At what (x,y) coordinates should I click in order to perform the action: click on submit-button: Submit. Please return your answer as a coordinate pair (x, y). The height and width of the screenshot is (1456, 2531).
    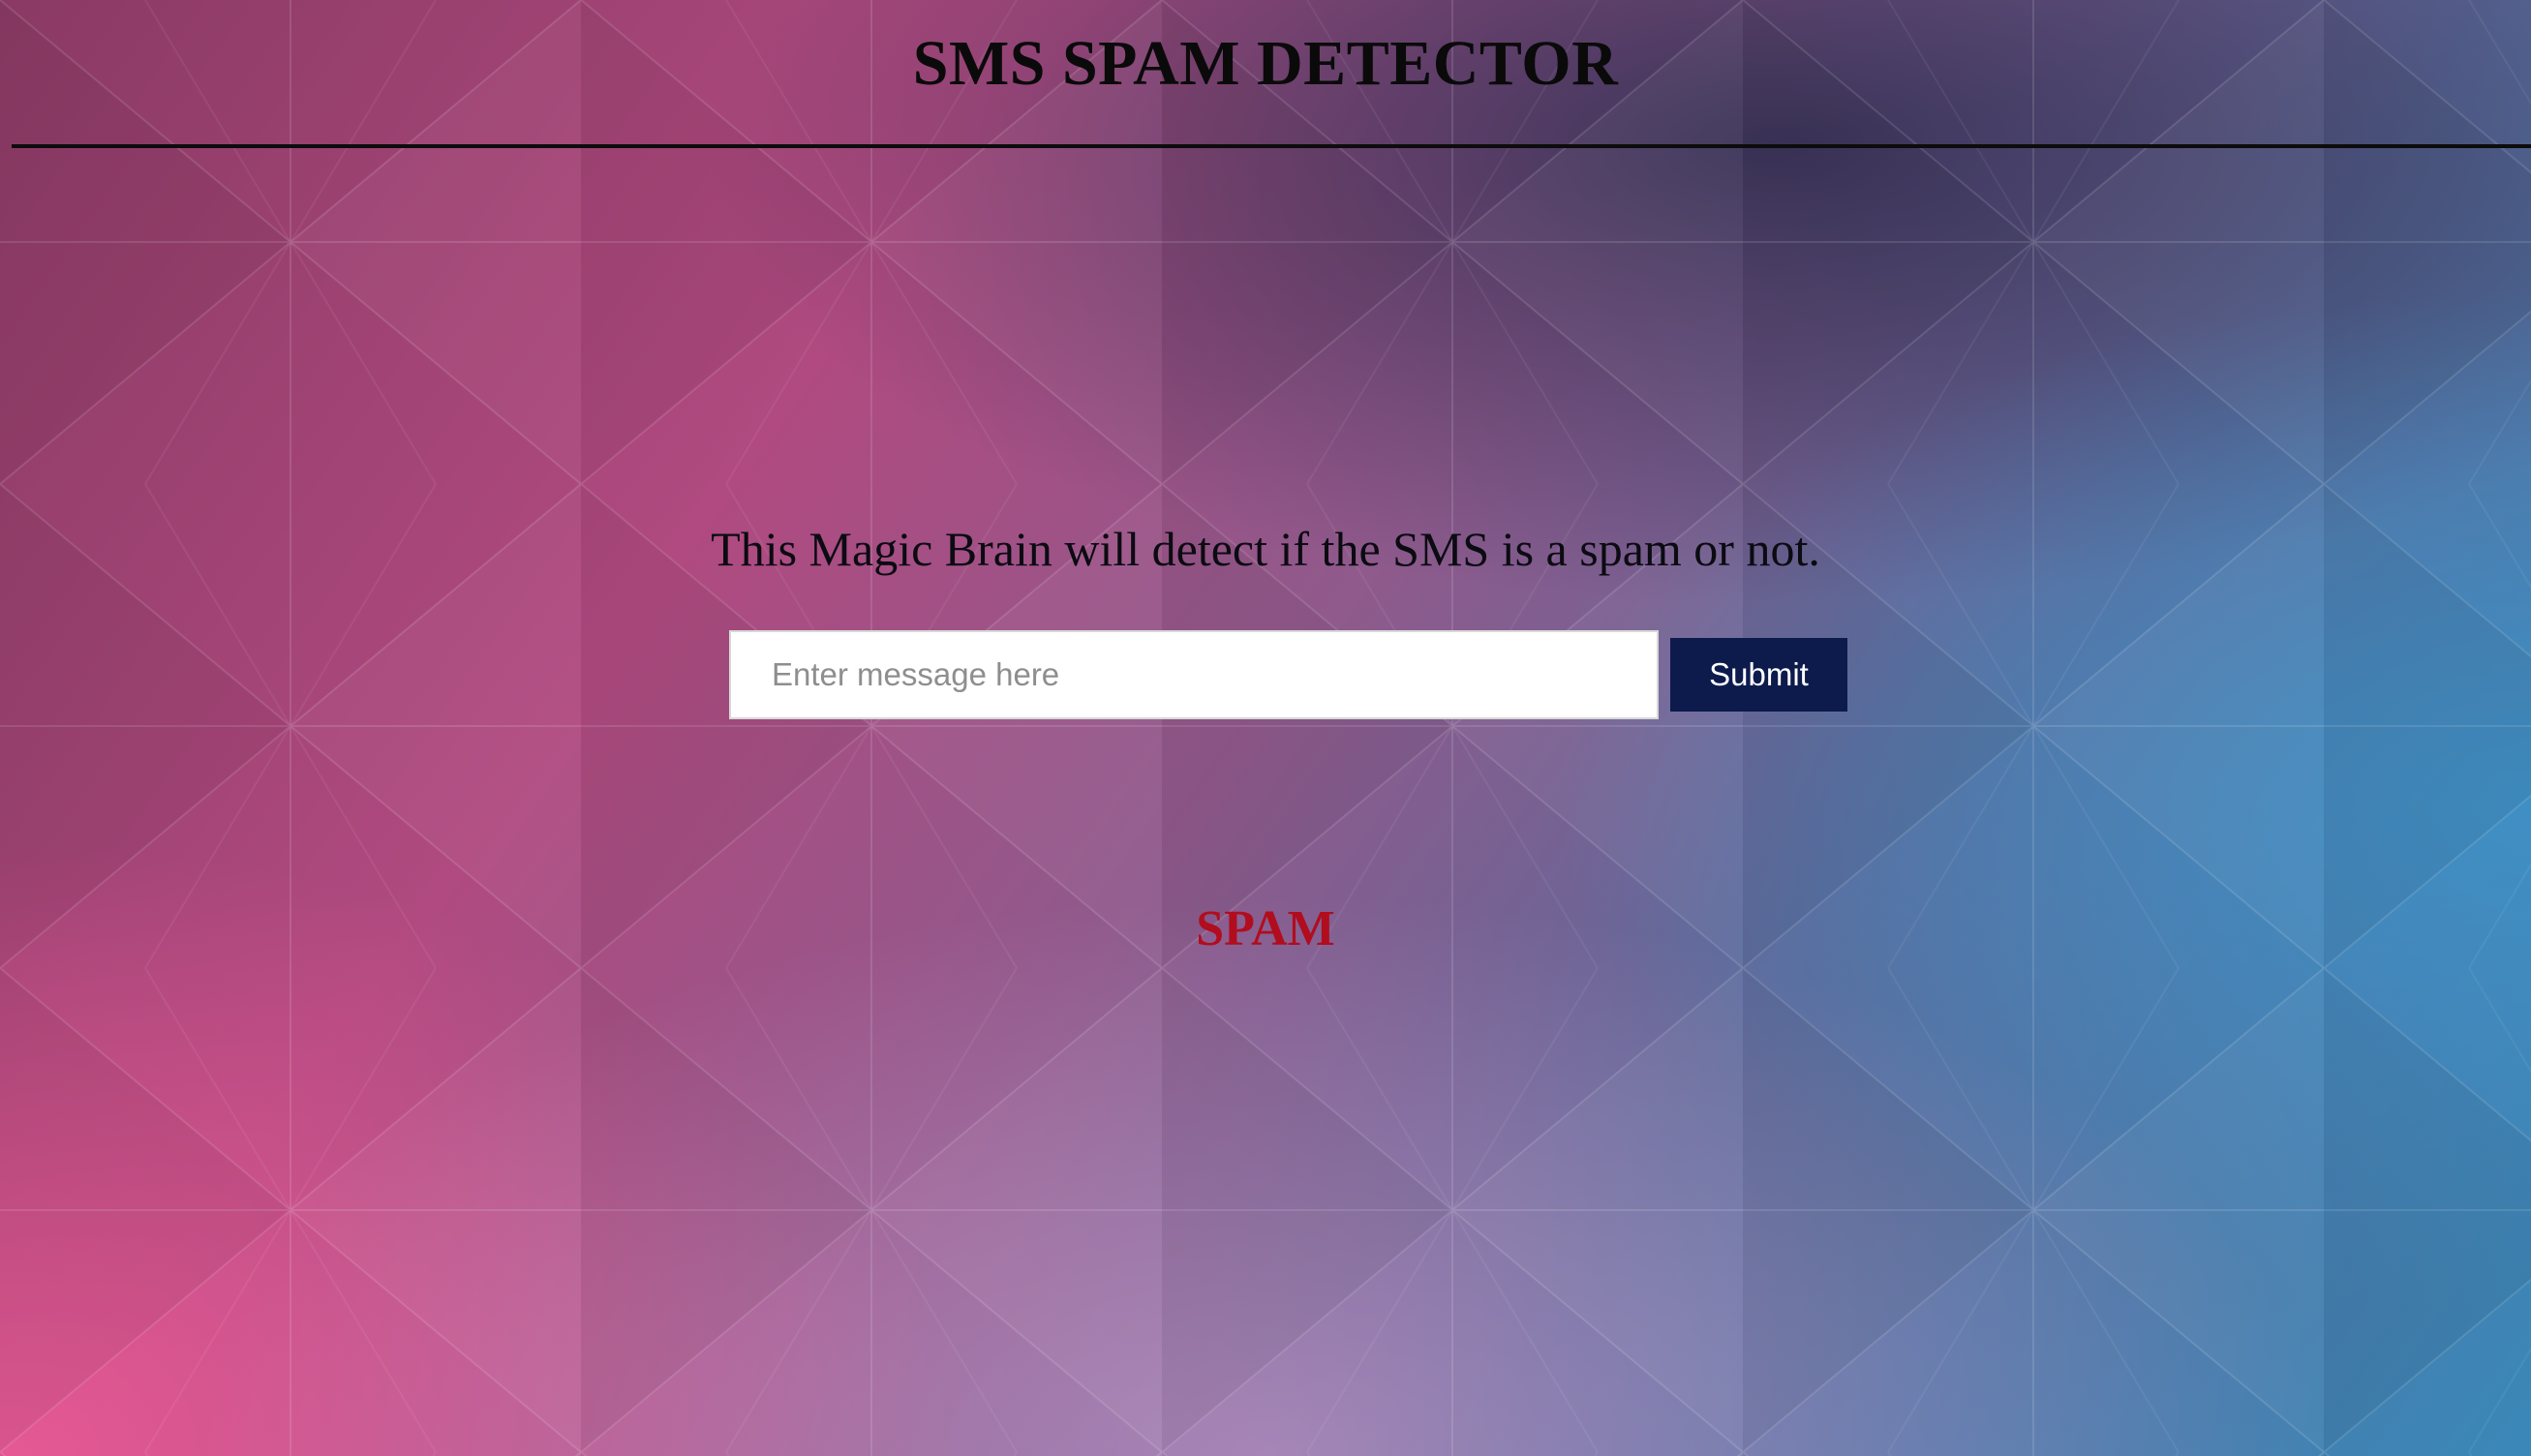
    Looking at the image, I should click on (1758, 675).